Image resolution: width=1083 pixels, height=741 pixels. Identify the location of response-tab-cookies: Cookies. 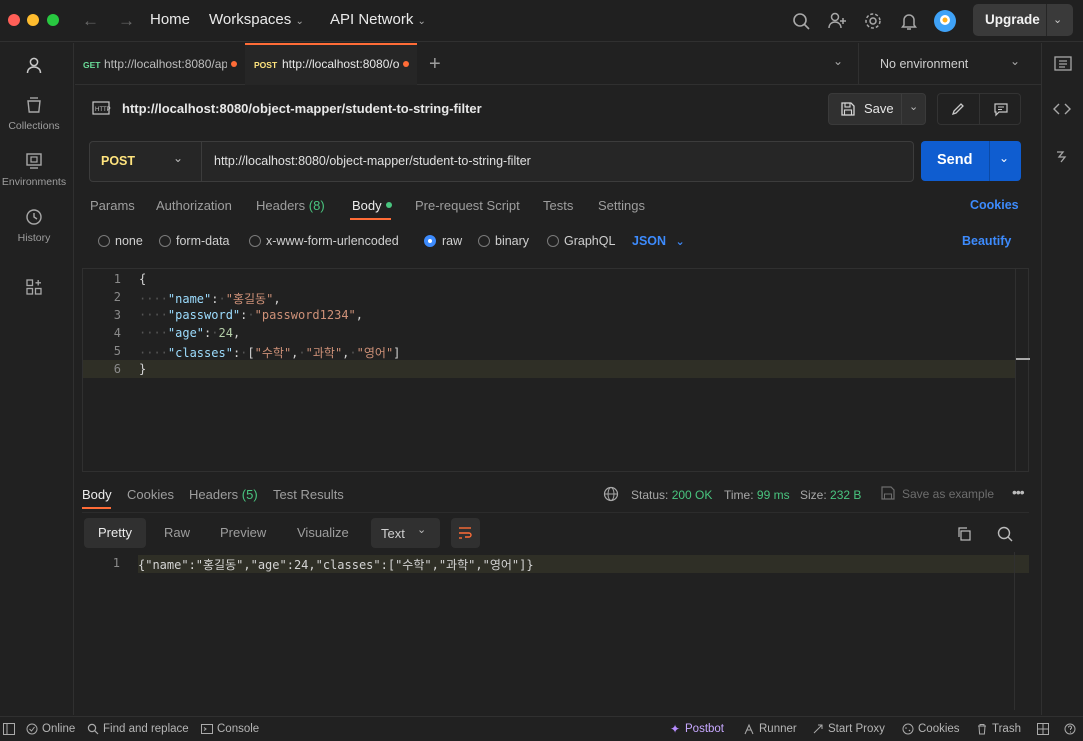
(150, 494).